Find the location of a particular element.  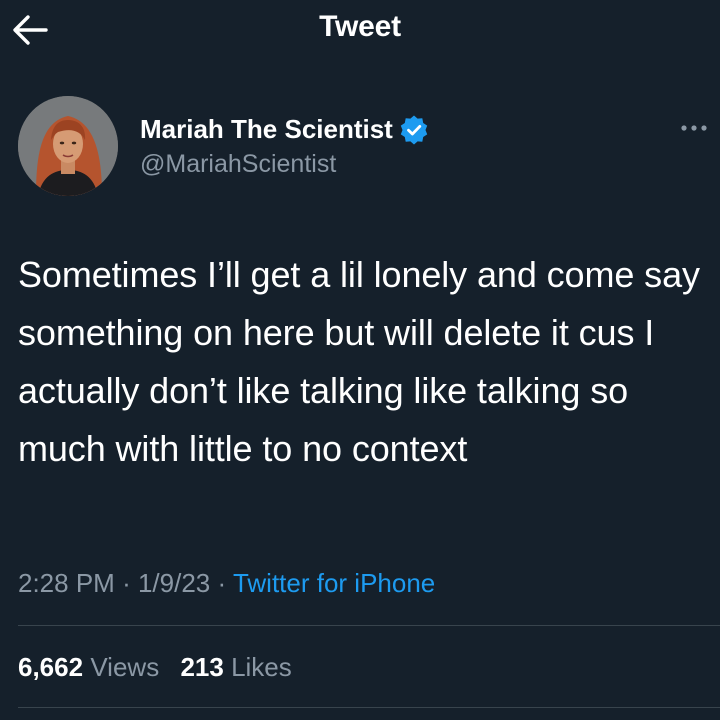

likes-label: Likes is located at coordinates (261, 667).